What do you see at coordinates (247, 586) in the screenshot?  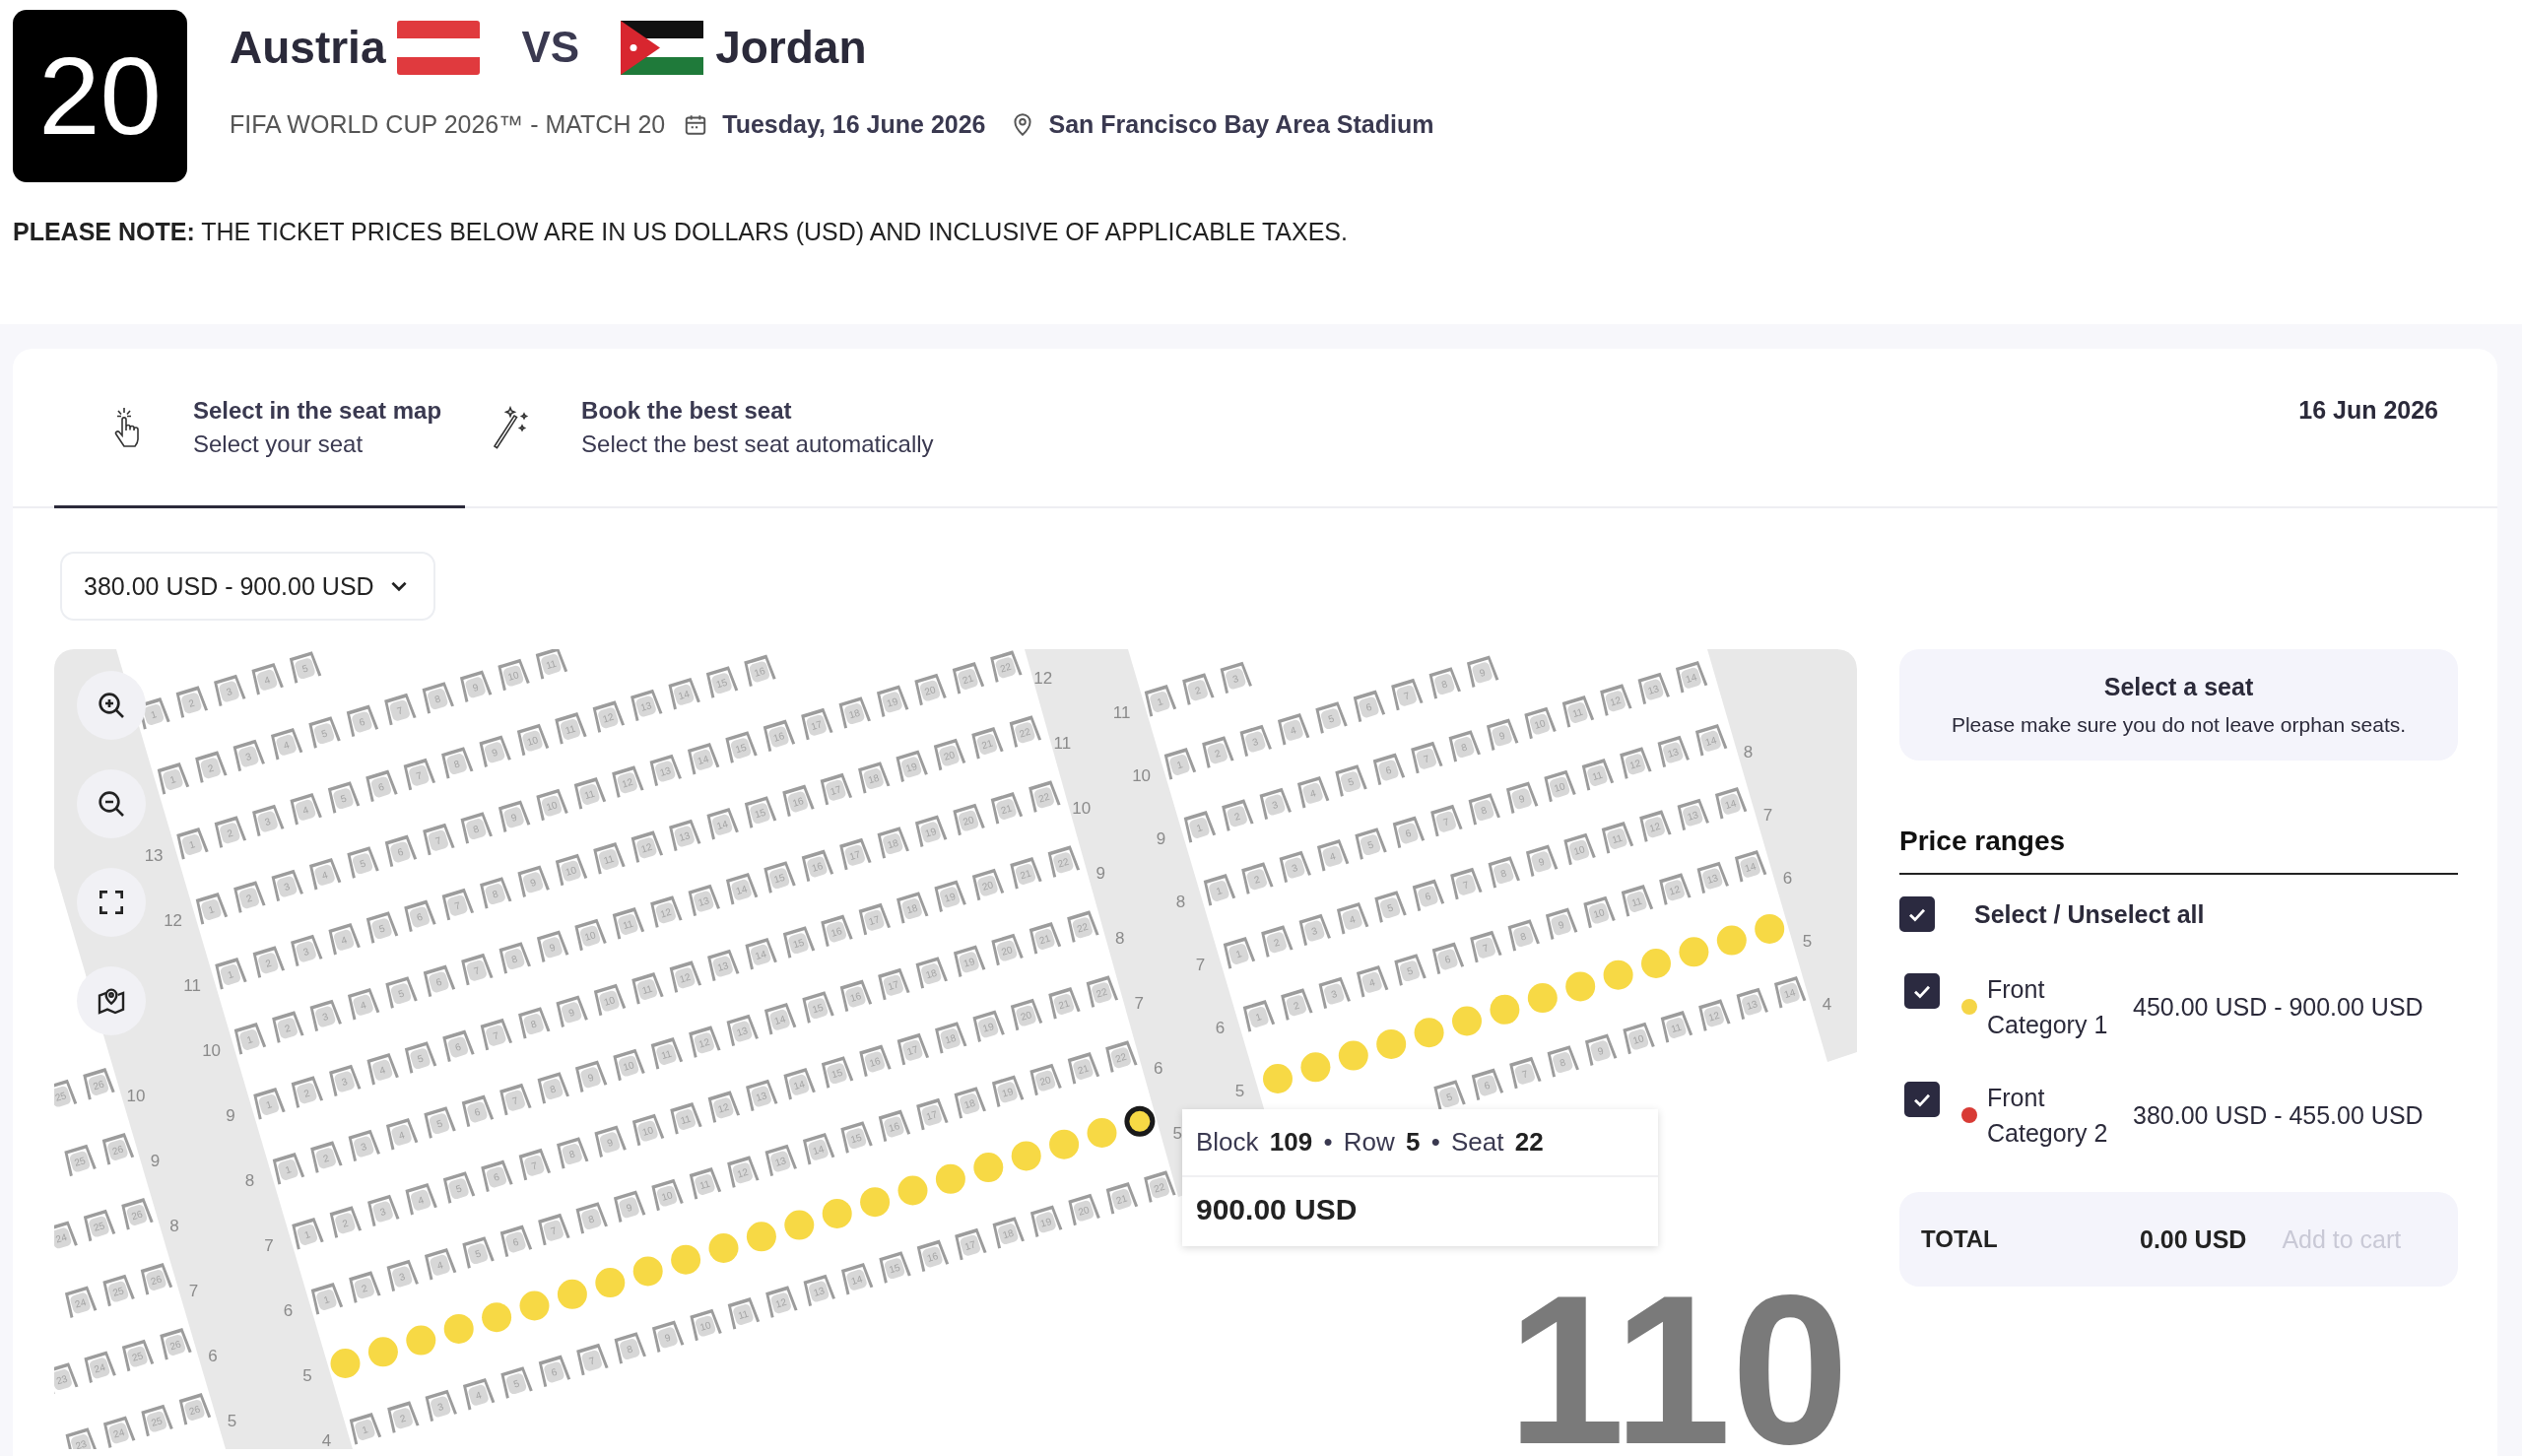 I see `price-range-dropdown: 380.00 USD - 900.00 USD` at bounding box center [247, 586].